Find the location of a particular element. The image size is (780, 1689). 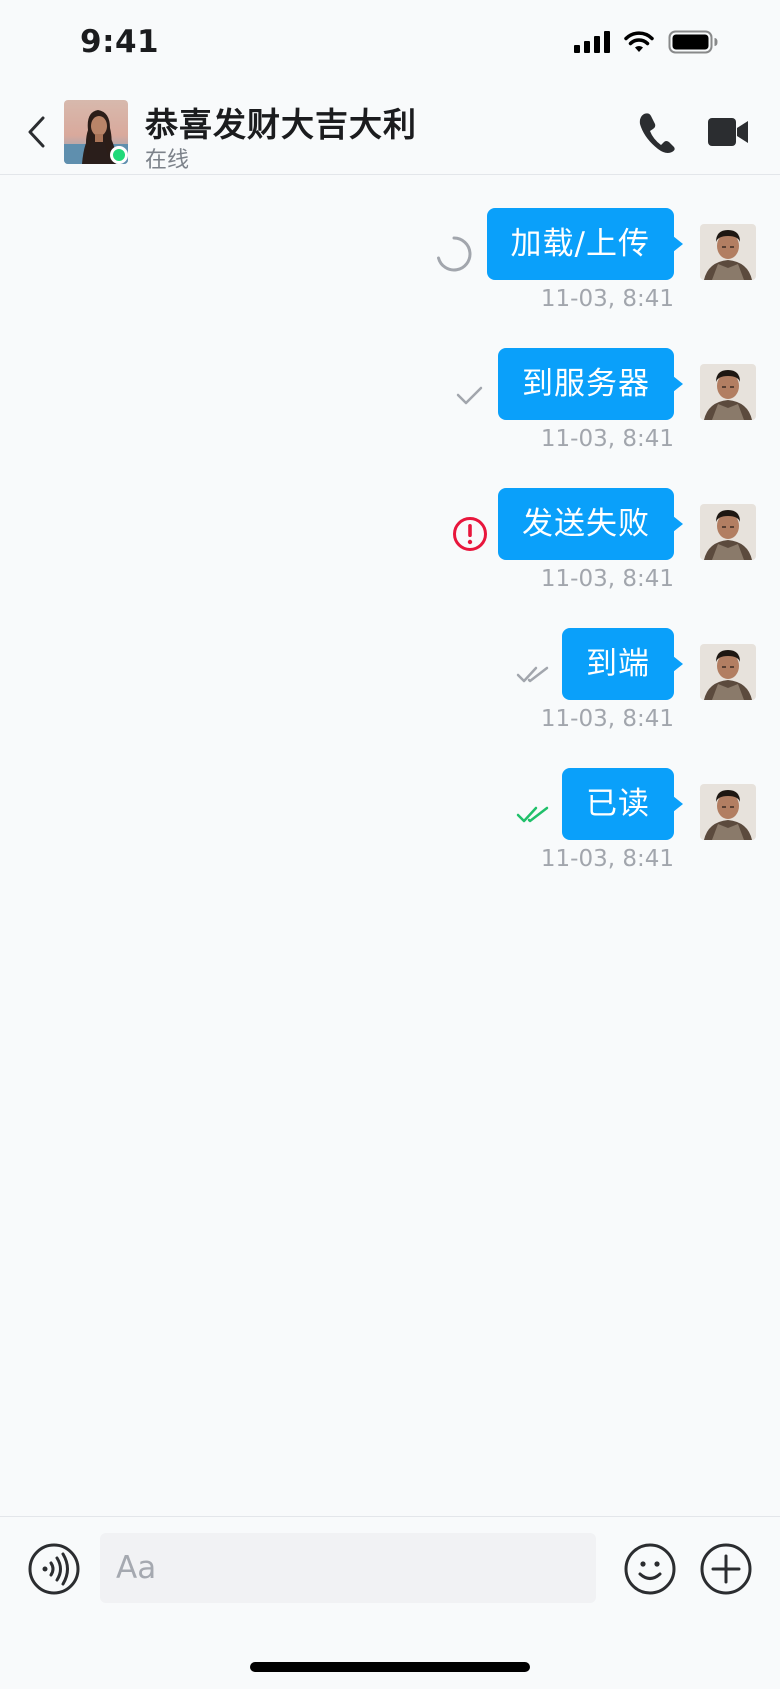

loading-spinner-icon is located at coordinates (454, 254).